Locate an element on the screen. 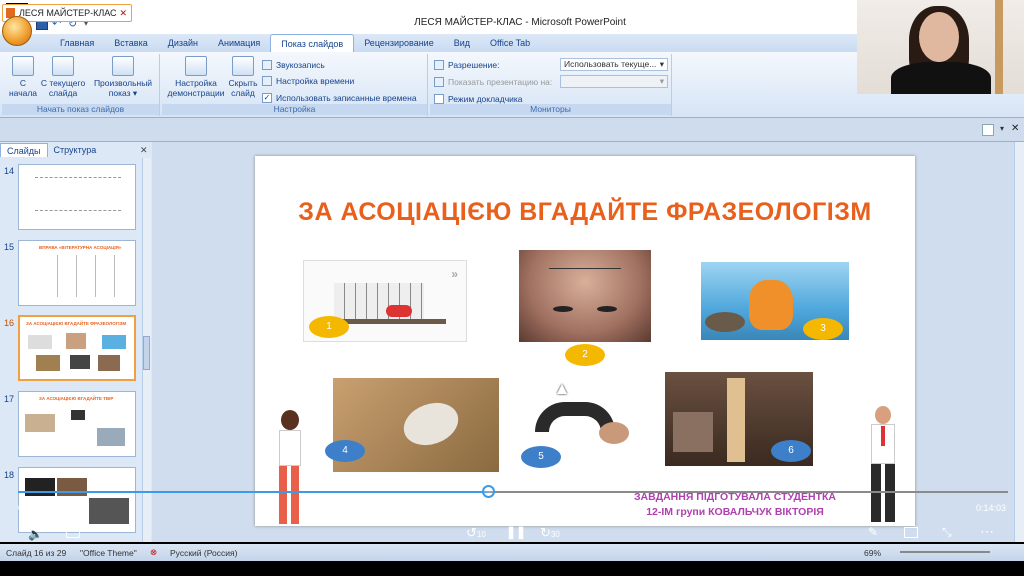 The height and width of the screenshot is (576, 1024). bottom-bar is located at coordinates (512, 568).